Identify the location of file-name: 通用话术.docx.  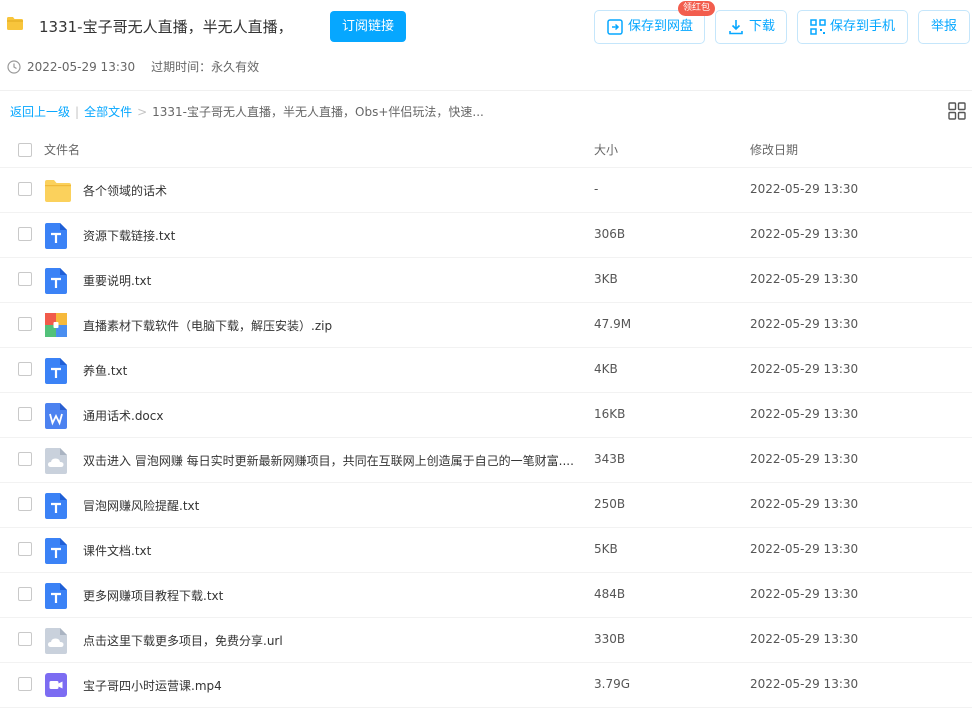
(330, 415).